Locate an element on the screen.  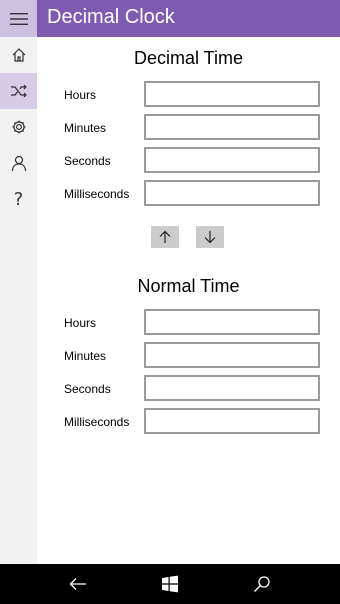
system-nav-bar is located at coordinates (170, 584).